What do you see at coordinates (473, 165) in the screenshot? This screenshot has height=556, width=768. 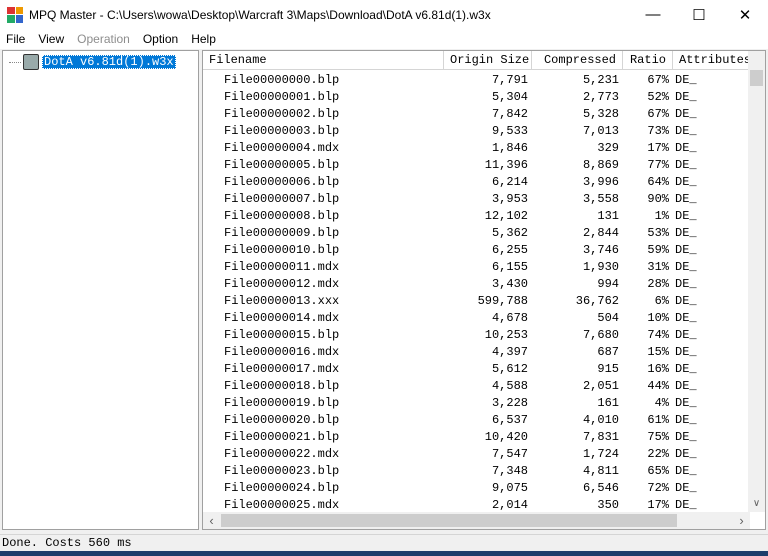 I see `table-row: File00000005.blp 11,396 8,869 77% DE_` at bounding box center [473, 165].